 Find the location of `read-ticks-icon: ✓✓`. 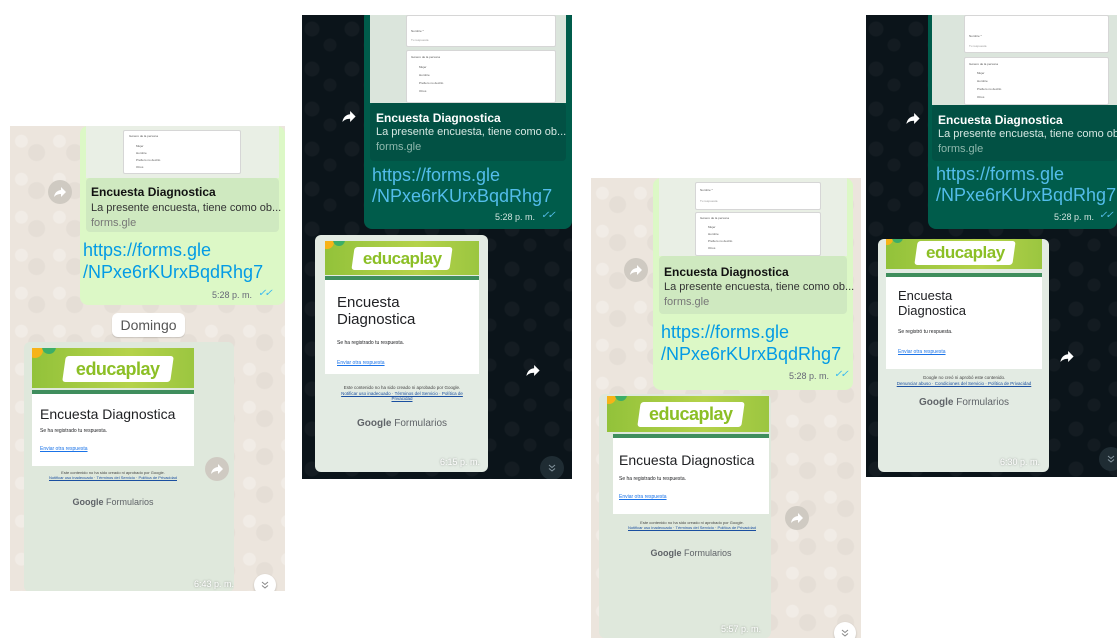

read-ticks-icon: ✓✓ is located at coordinates (1106, 215).